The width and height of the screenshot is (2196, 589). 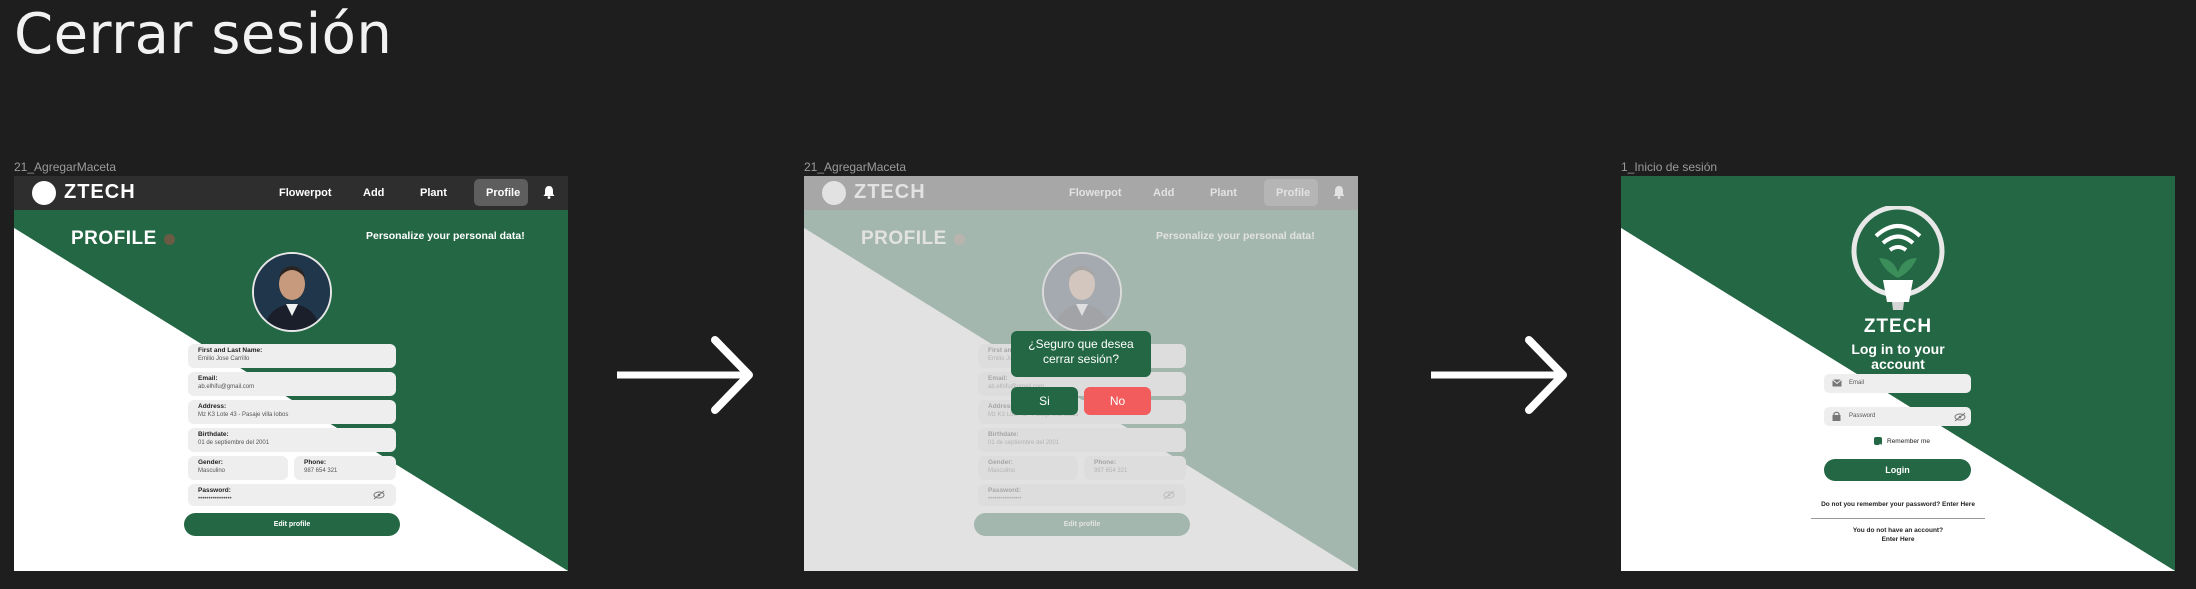 What do you see at coordinates (1081, 354) in the screenshot?
I see `logout-confirm-dialog: ¿Seguro que desea cerrar sesión?` at bounding box center [1081, 354].